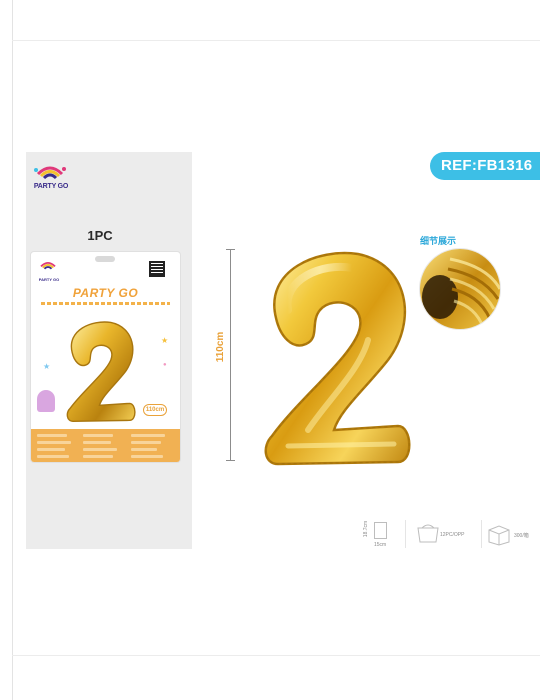  Describe the element at coordinates (230, 354) in the screenshot. I see `dimension-line` at that location.